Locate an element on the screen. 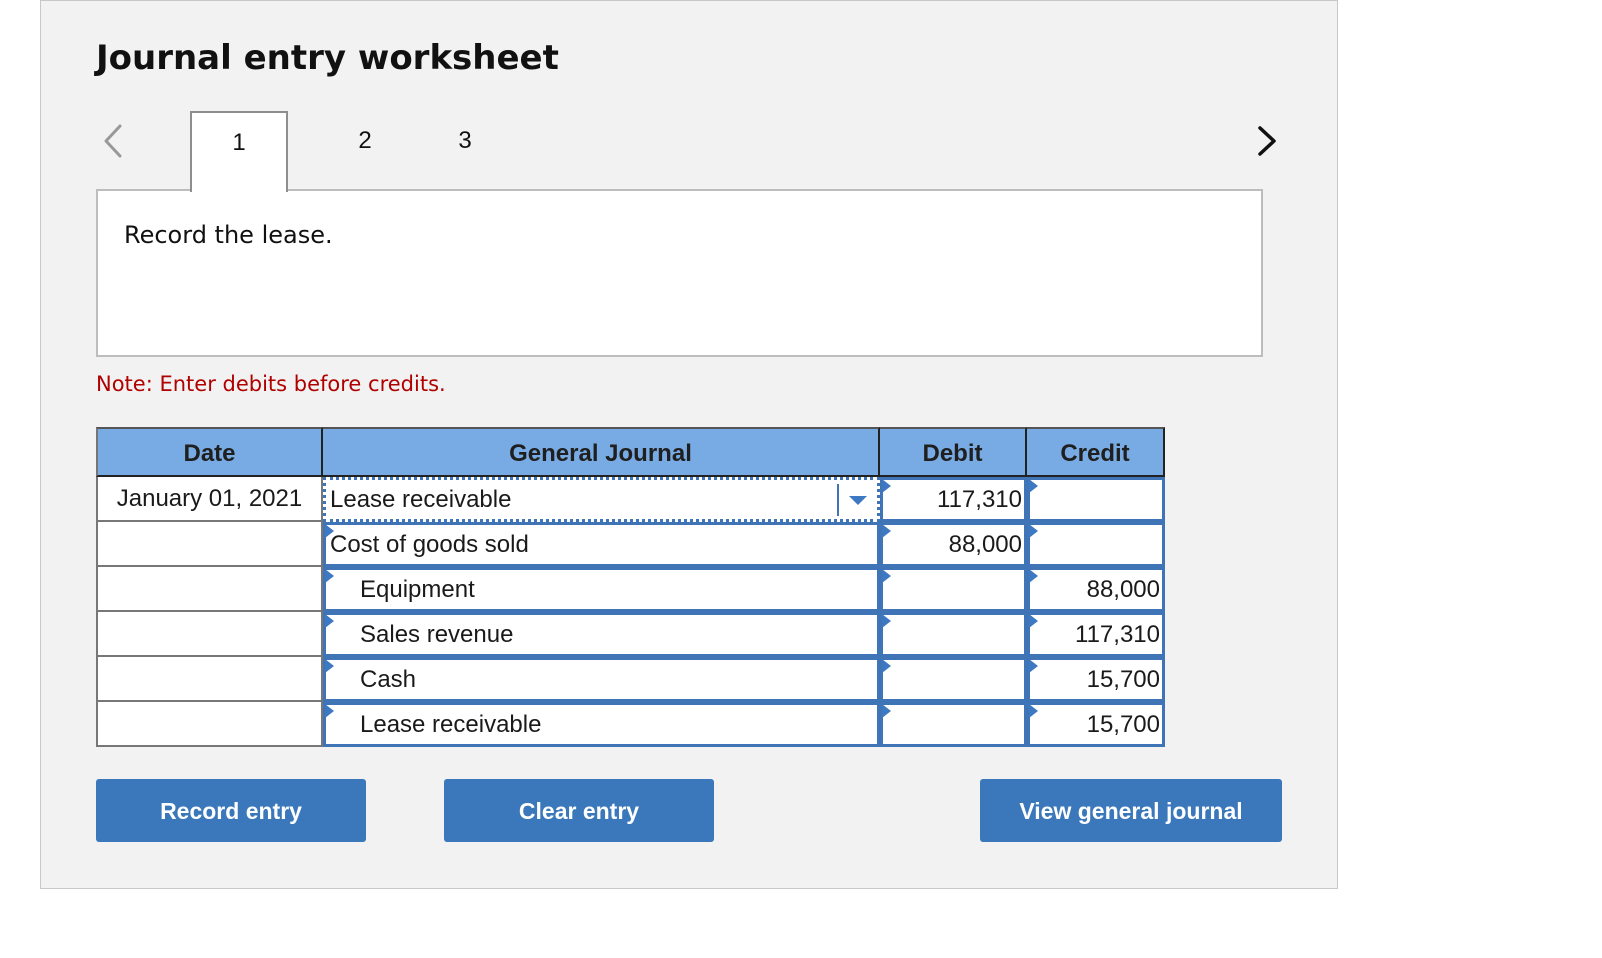  record-entry-button: Record entry is located at coordinates (231, 810).